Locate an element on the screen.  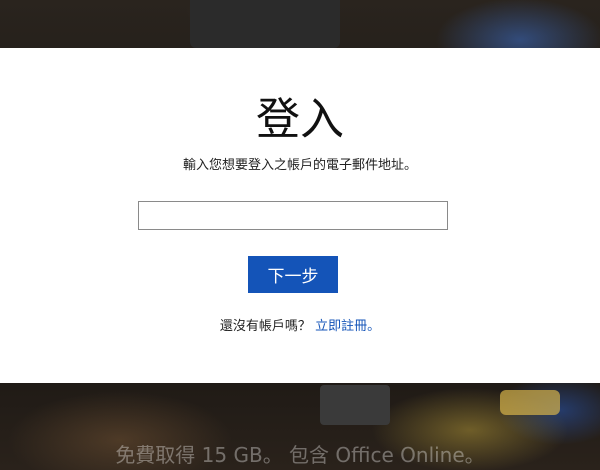
signup-prompt: 還沒有帳戶嗎？ 立即註冊。 is located at coordinates (300, 327).